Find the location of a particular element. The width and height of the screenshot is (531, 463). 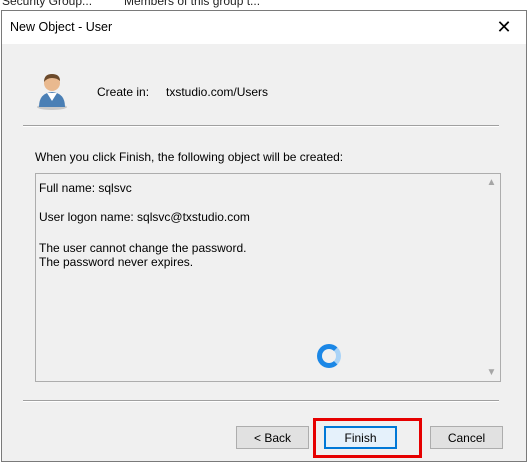

chevron-up-icon: ▲ is located at coordinates (491, 182).